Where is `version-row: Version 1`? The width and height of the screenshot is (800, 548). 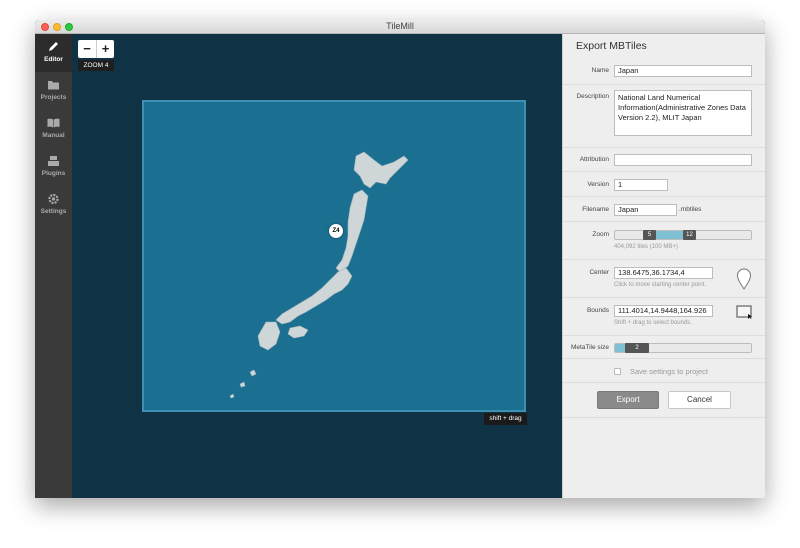 version-row: Version 1 is located at coordinates (664, 184).